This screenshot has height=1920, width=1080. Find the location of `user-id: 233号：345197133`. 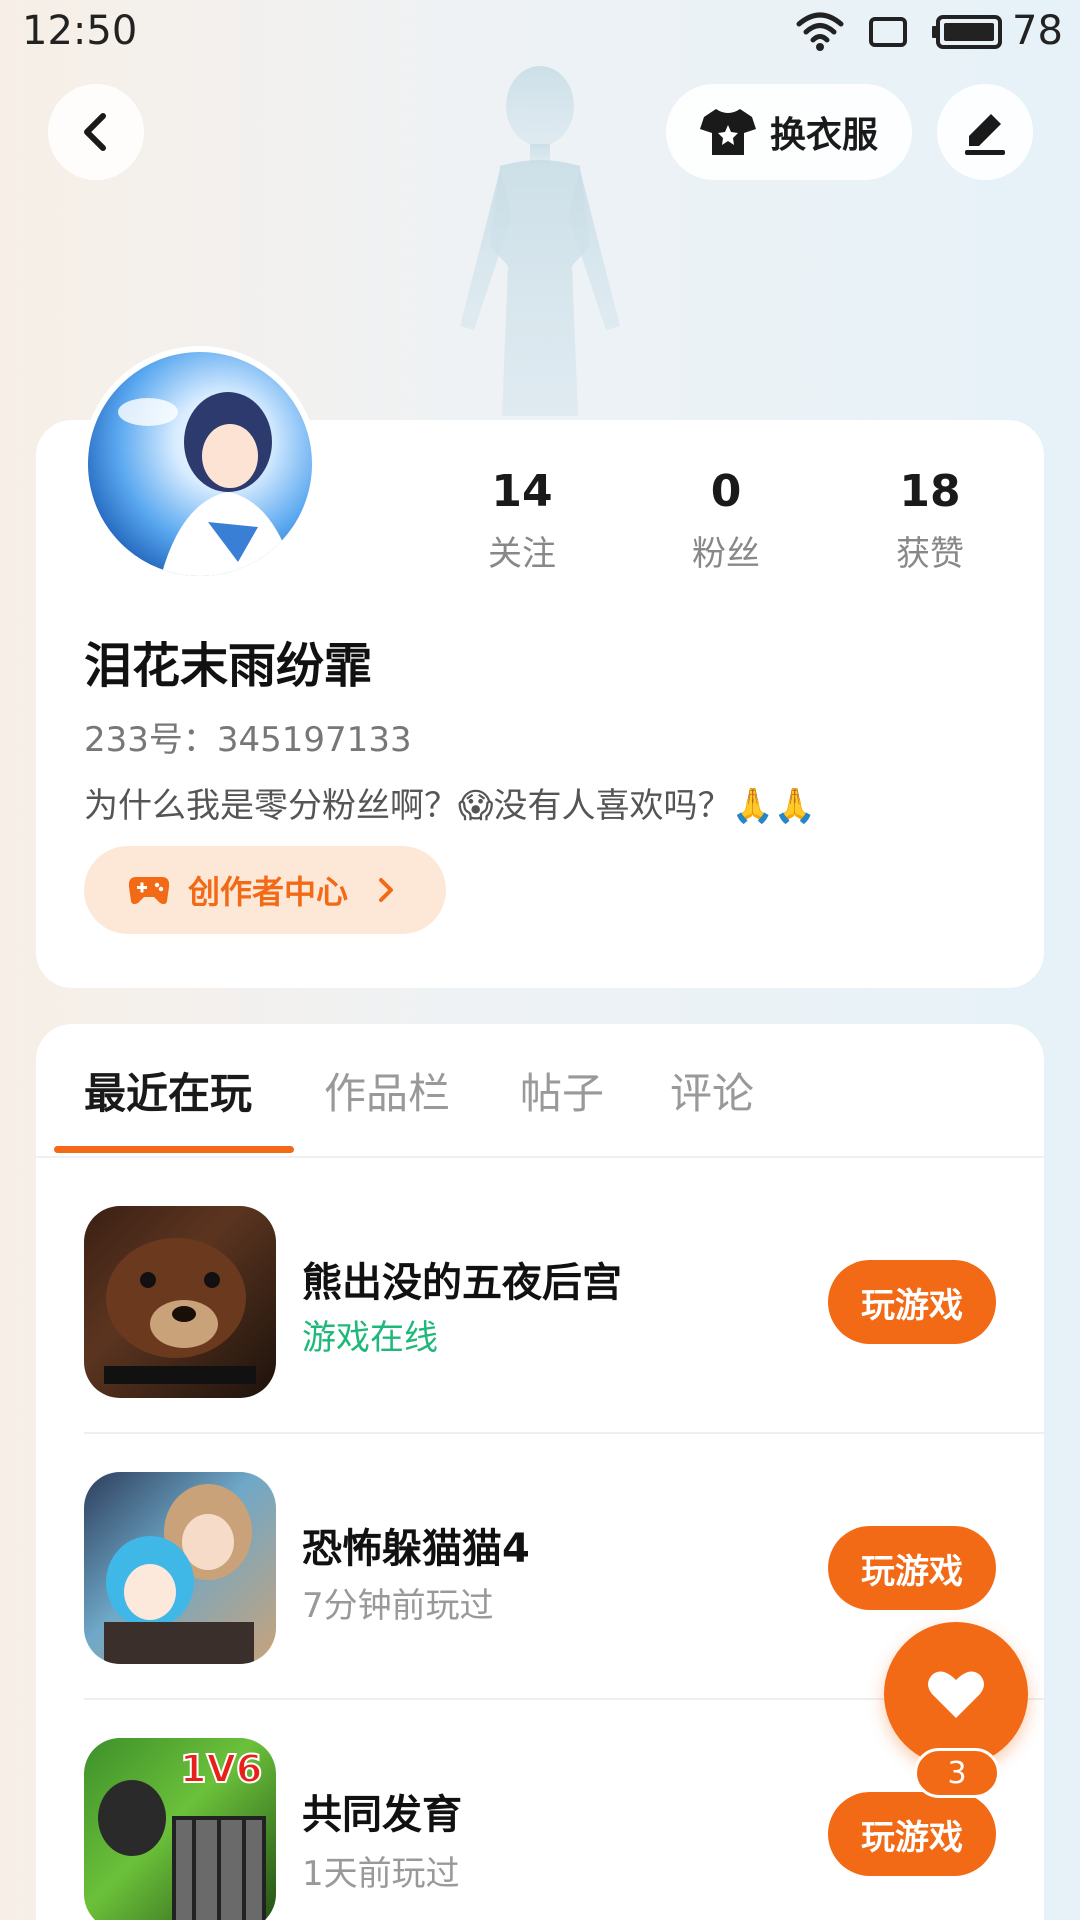

user-id: 233号：345197133 is located at coordinates (248, 740).